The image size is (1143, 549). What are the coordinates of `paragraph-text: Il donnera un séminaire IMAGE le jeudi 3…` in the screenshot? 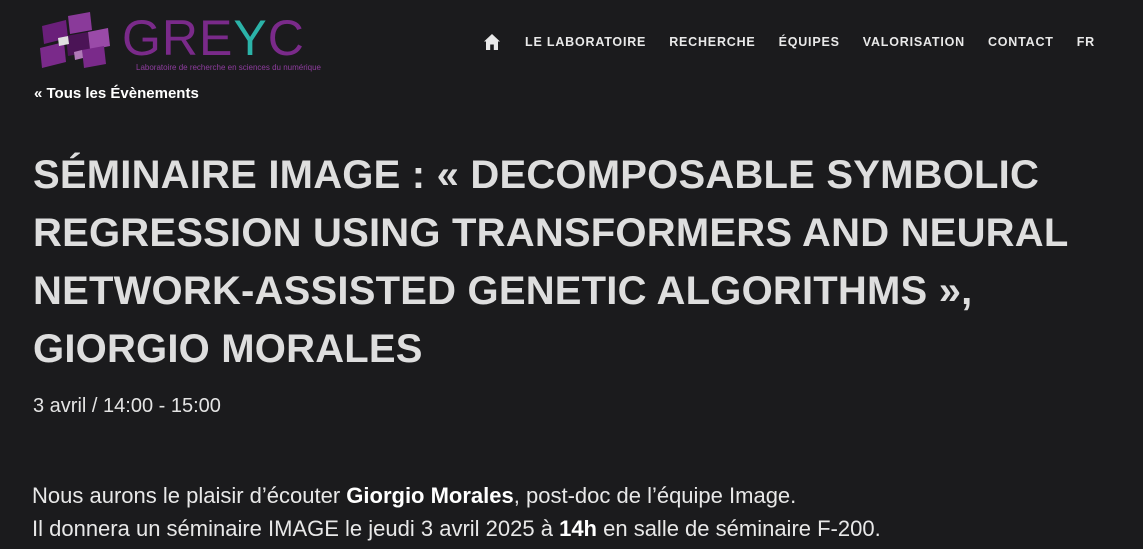 It's located at (296, 528).